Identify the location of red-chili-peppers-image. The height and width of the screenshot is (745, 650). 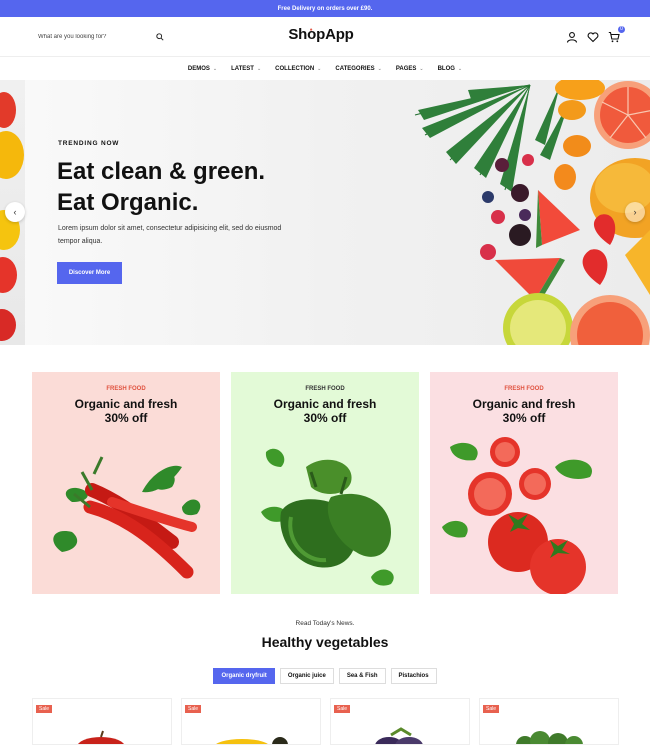
(127, 517).